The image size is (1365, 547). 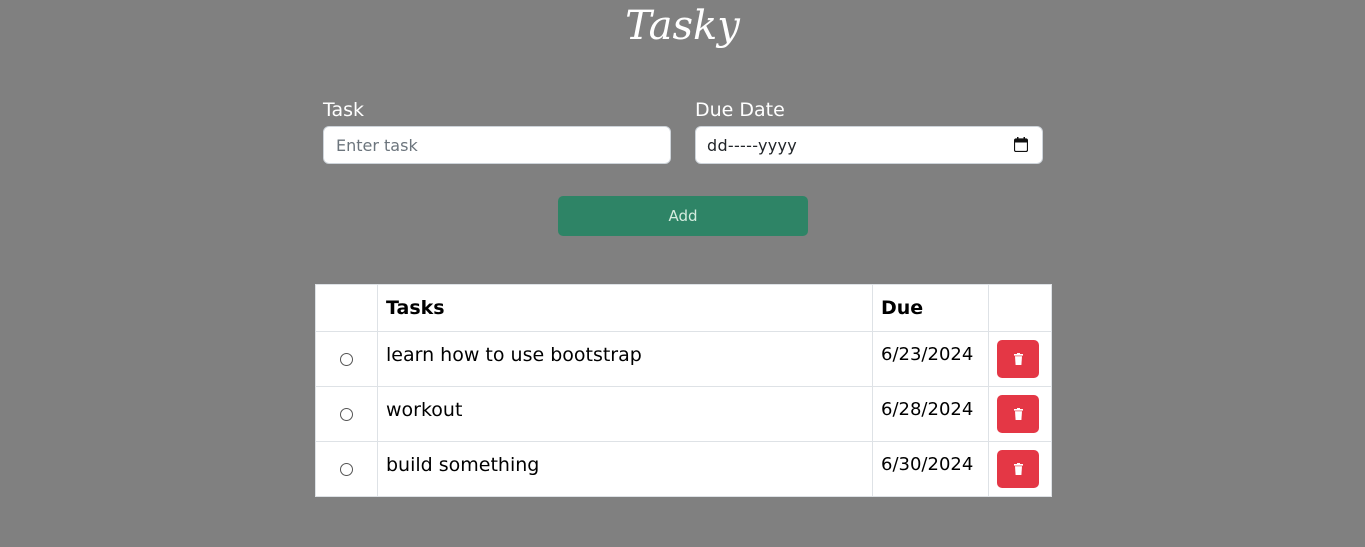 I want to click on due-date-input: dd-----yyyy, so click(x=869, y=145).